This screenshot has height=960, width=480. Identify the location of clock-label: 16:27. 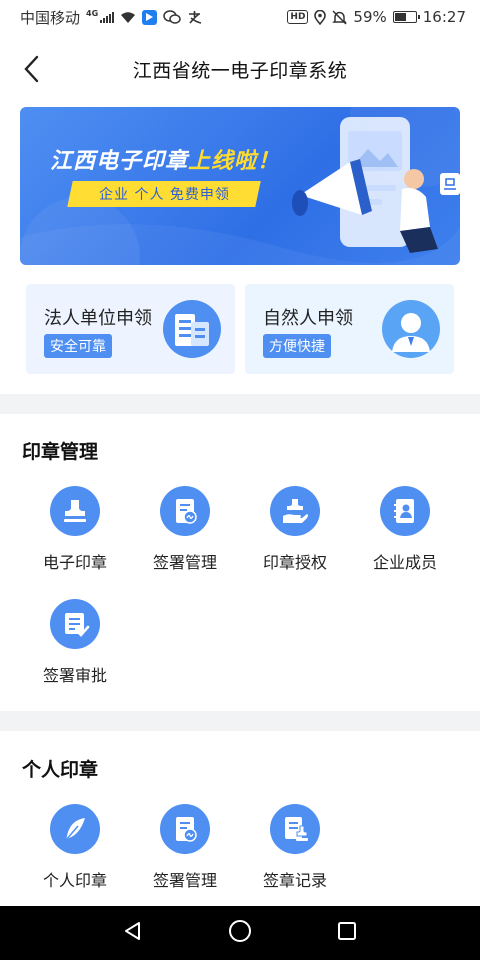
(444, 17).